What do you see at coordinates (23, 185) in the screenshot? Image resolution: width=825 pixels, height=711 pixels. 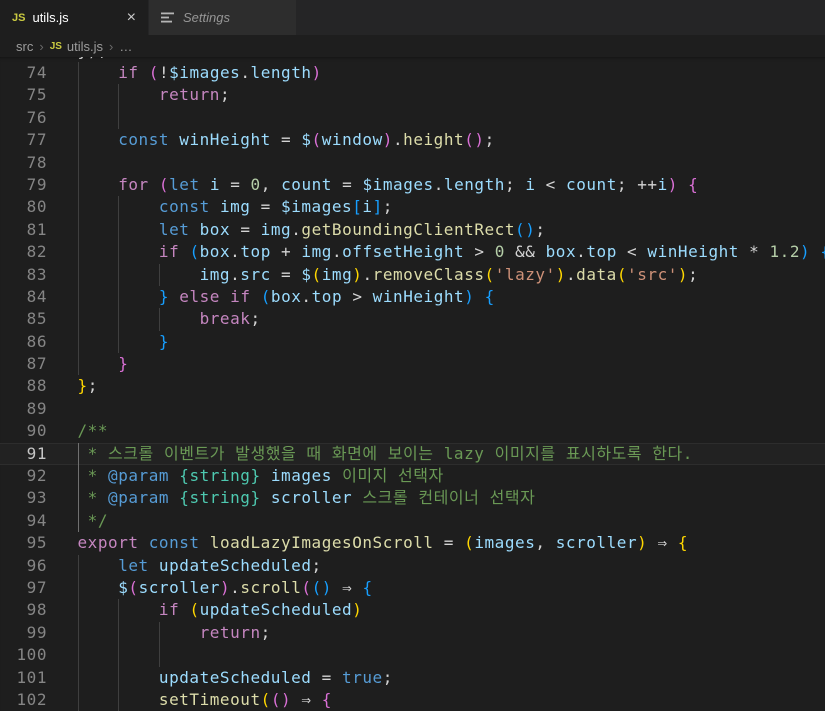 I see `line-number: 79` at bounding box center [23, 185].